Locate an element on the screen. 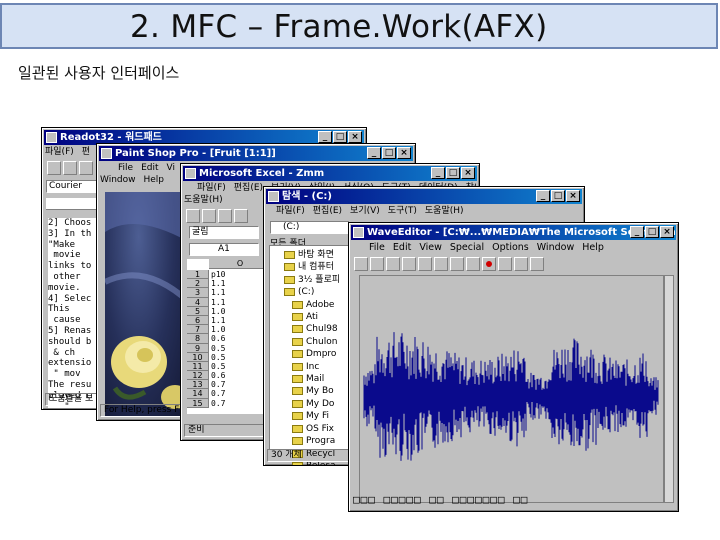 The image size is (720, 540). tree-item: Progra is located at coordinates (318, 441).